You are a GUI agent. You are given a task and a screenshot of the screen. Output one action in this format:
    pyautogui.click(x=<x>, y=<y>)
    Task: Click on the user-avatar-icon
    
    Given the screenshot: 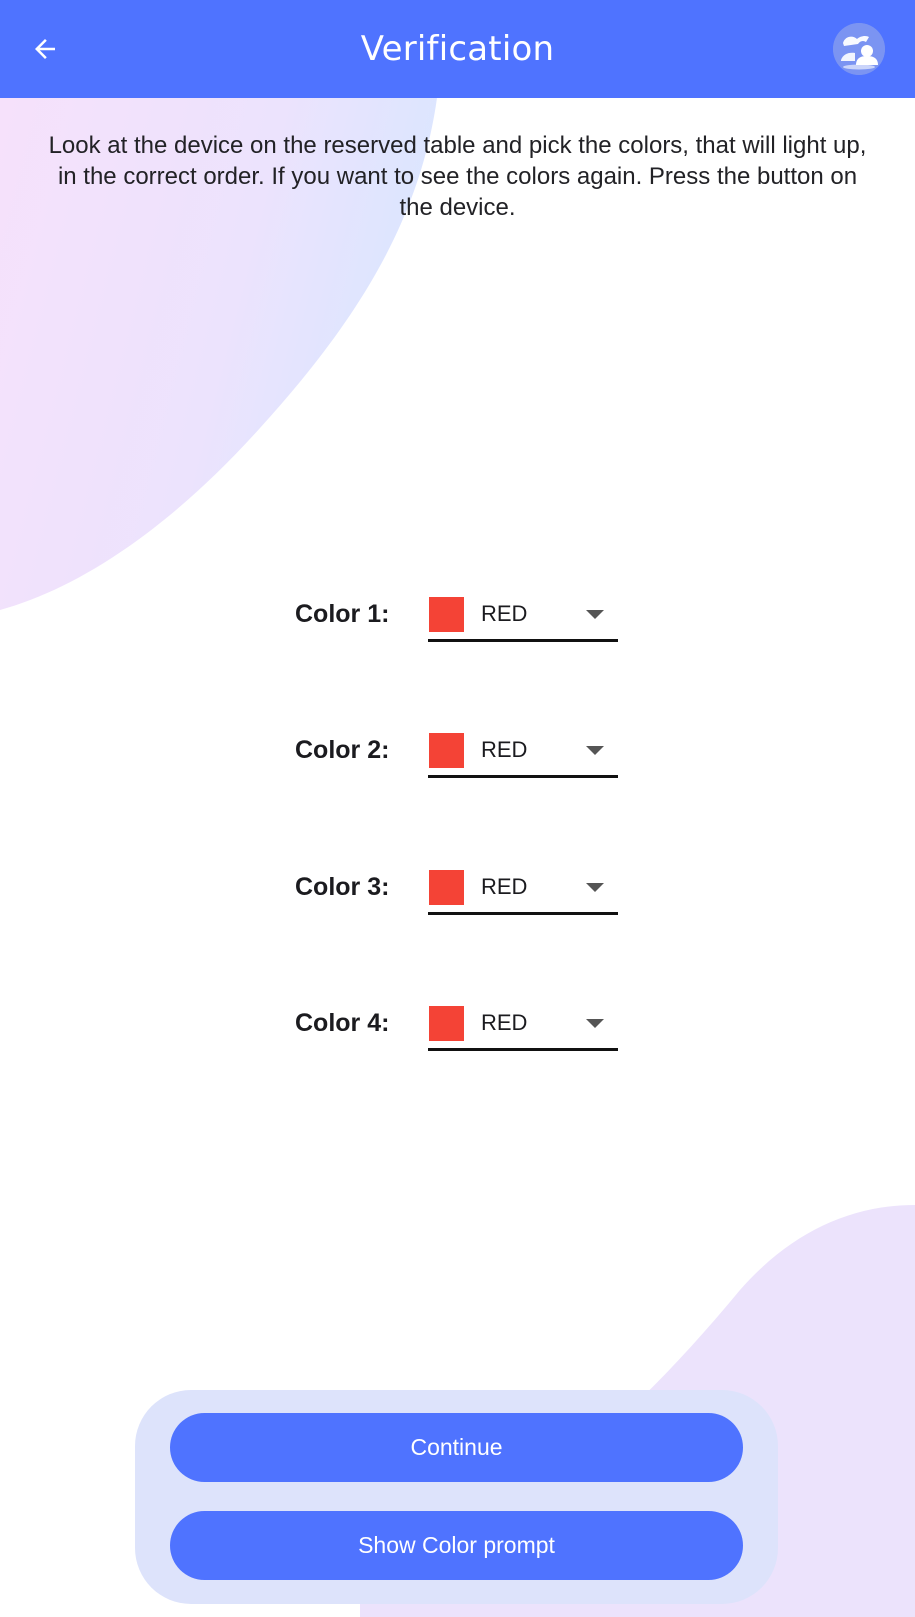 What is the action you would take?
    pyautogui.click(x=859, y=49)
    